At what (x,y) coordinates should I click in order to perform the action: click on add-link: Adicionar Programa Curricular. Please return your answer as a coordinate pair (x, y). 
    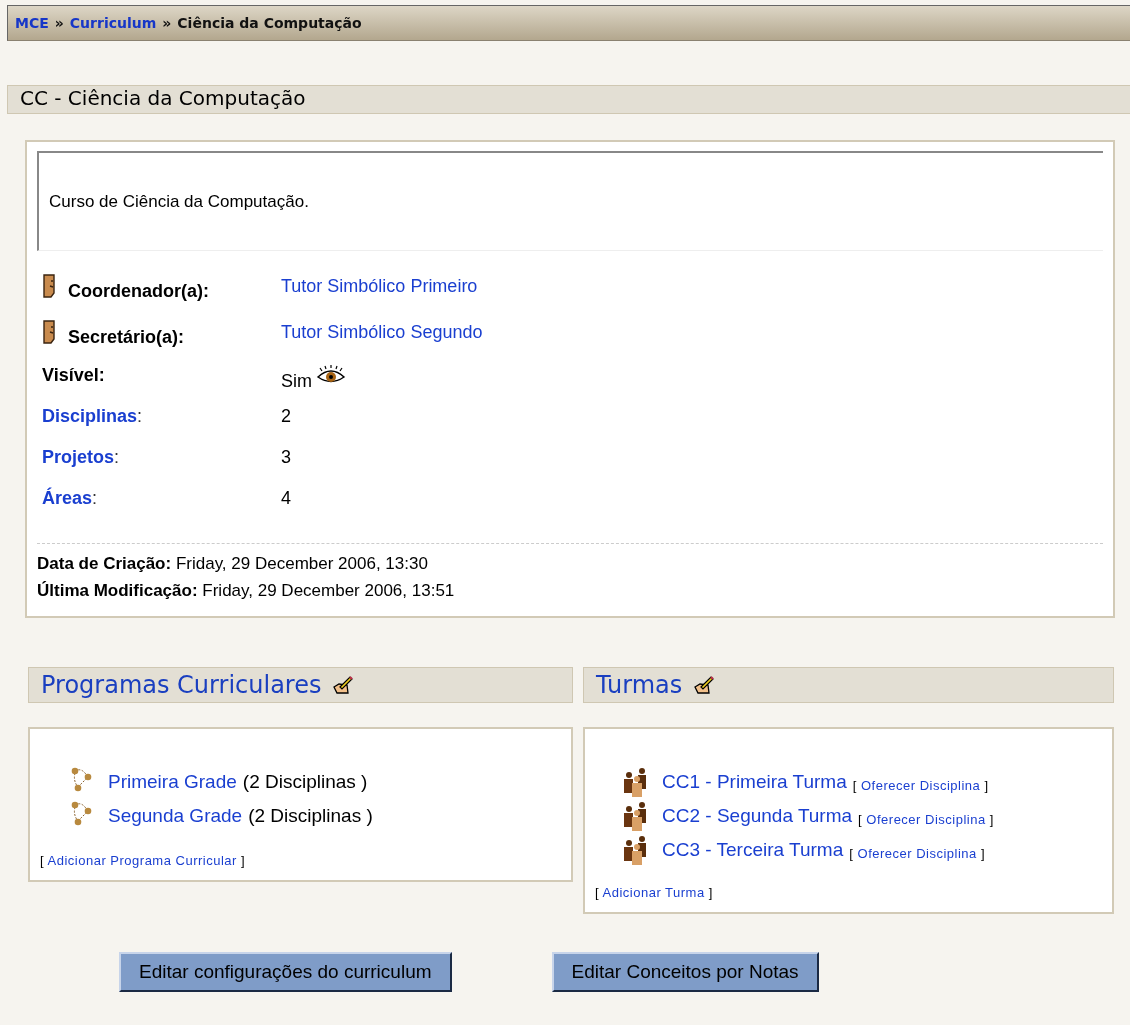
    Looking at the image, I should click on (142, 860).